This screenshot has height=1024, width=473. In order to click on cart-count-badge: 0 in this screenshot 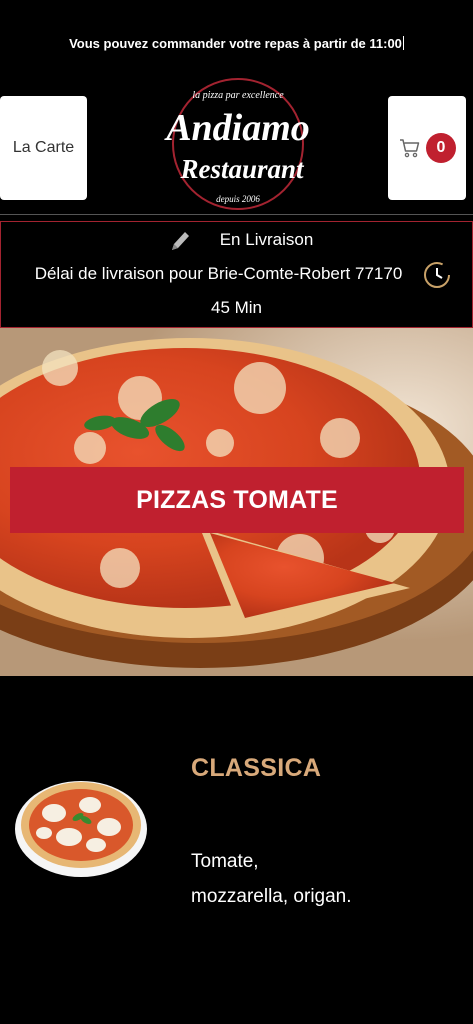, I will do `click(441, 148)`.